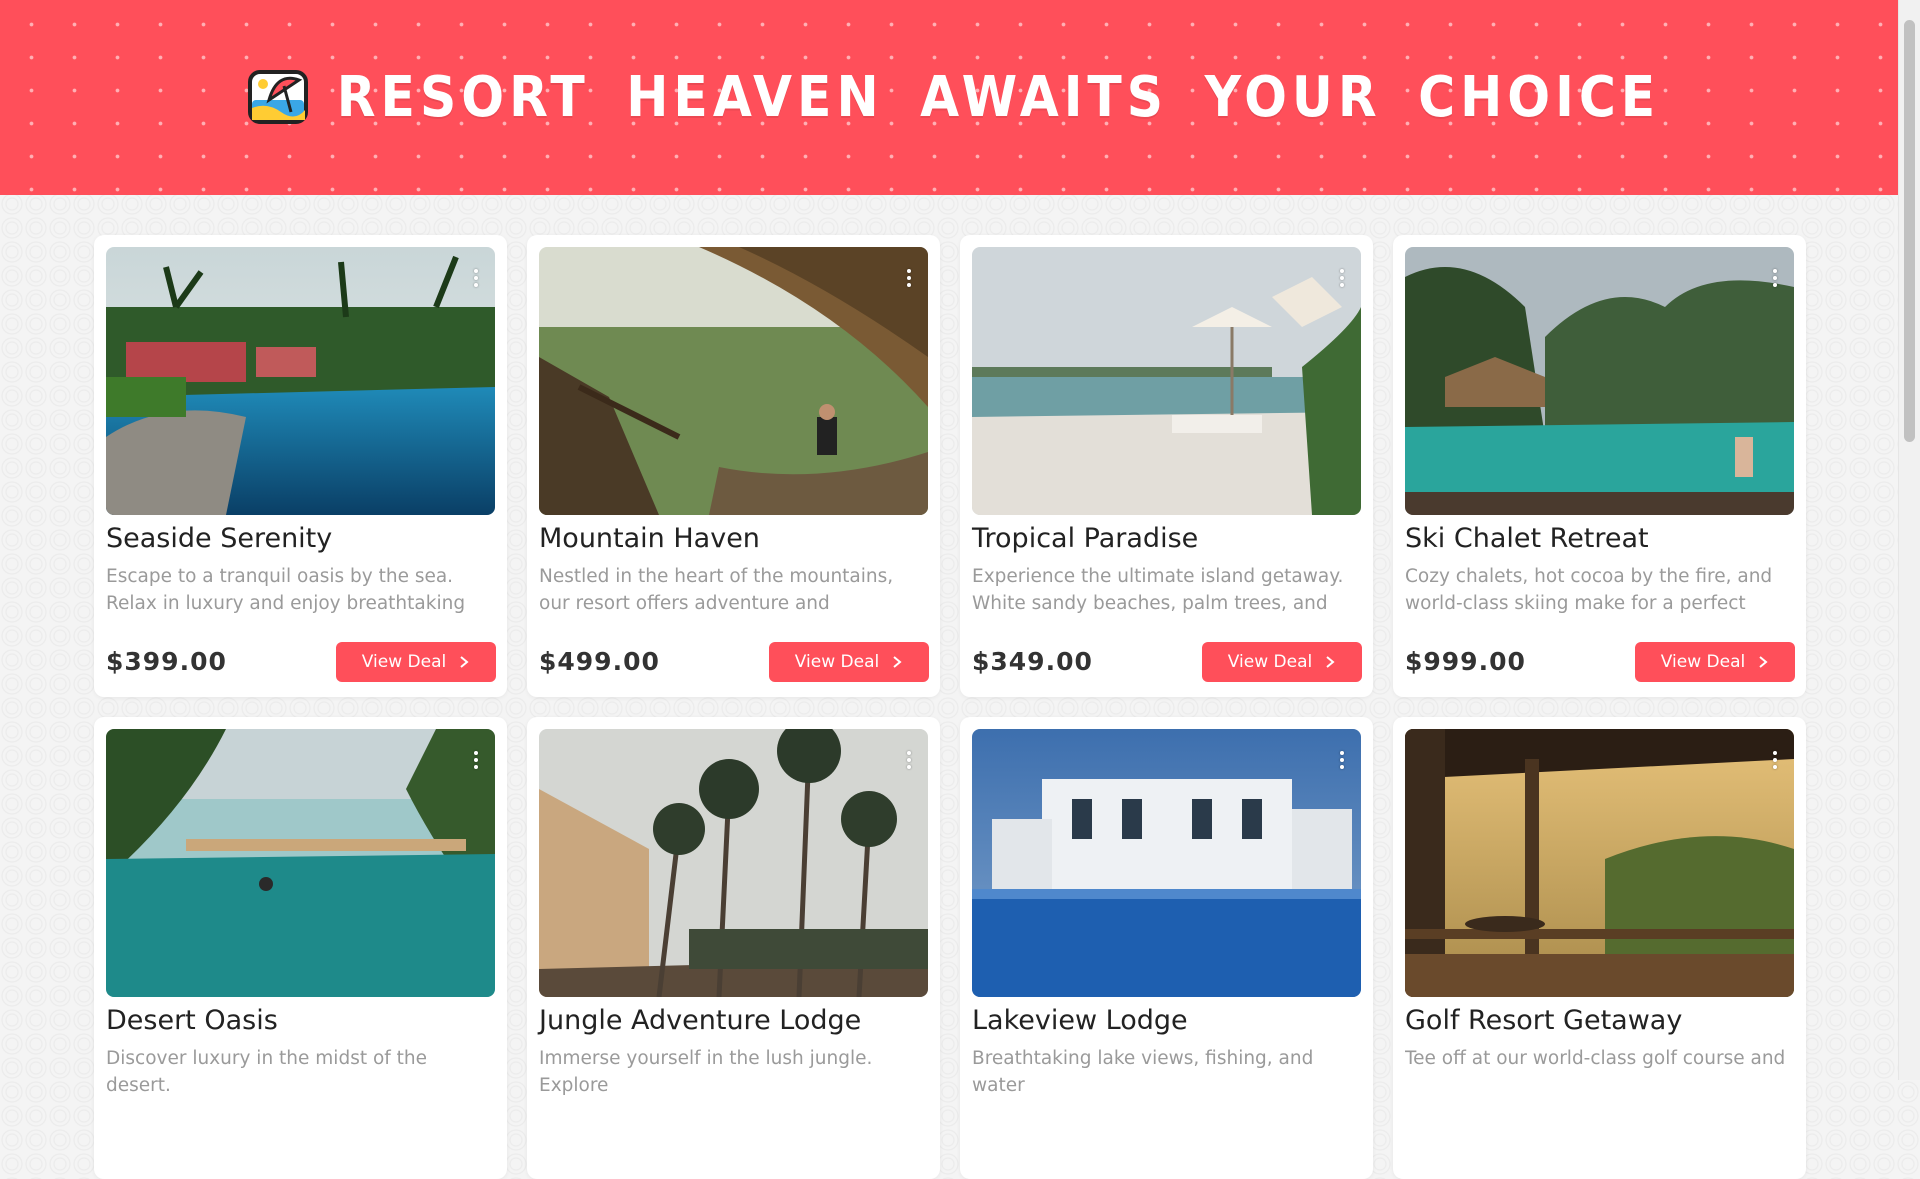 The width and height of the screenshot is (1920, 1179). I want to click on resort-title: Ski Chalet Retreat, so click(1527, 538).